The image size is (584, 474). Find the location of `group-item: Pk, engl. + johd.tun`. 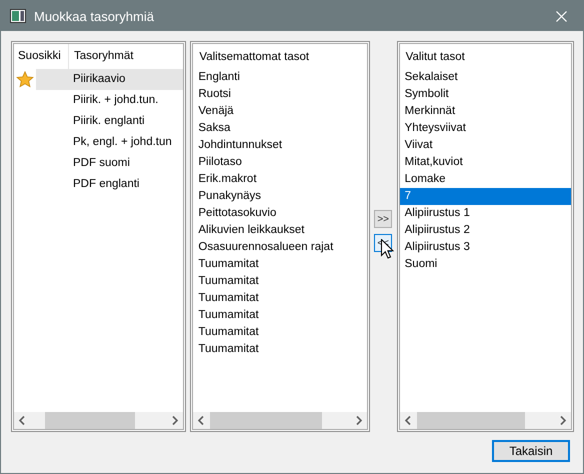

group-item: Pk, engl. + johd.tun is located at coordinates (110, 142).